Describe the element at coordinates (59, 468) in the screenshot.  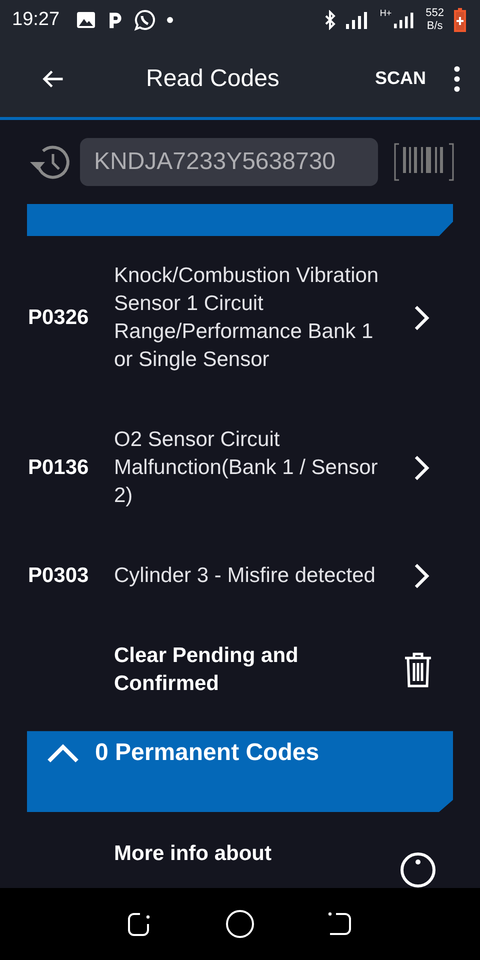
I see `code-label: P0136` at that location.